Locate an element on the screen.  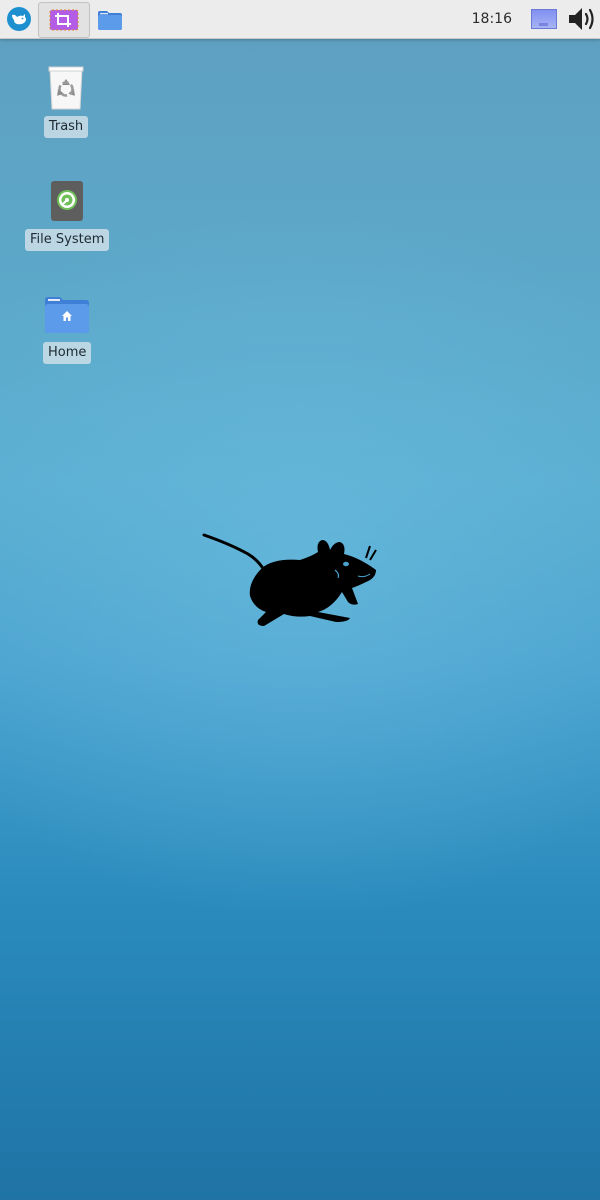
volume-button is located at coordinates (582, 19).